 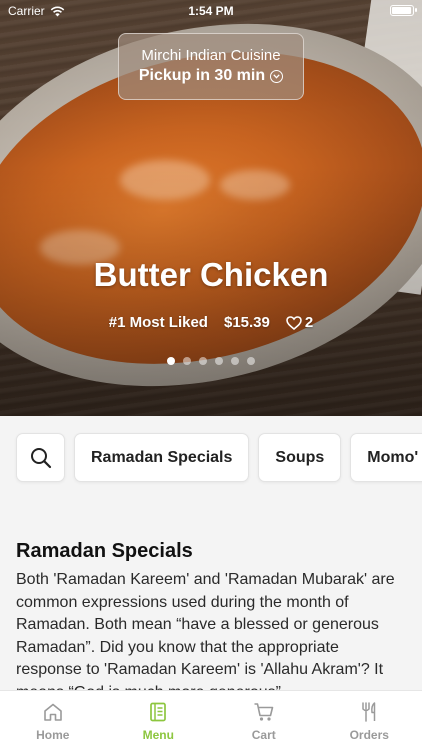 I want to click on tab-orders: Orders, so click(x=369, y=720).